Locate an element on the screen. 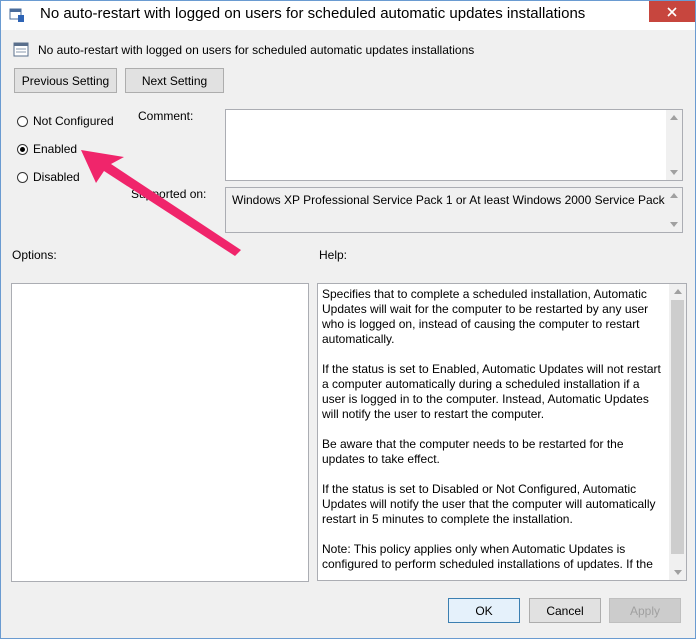 This screenshot has height=639, width=696. cancel-button: Cancel is located at coordinates (565, 610).